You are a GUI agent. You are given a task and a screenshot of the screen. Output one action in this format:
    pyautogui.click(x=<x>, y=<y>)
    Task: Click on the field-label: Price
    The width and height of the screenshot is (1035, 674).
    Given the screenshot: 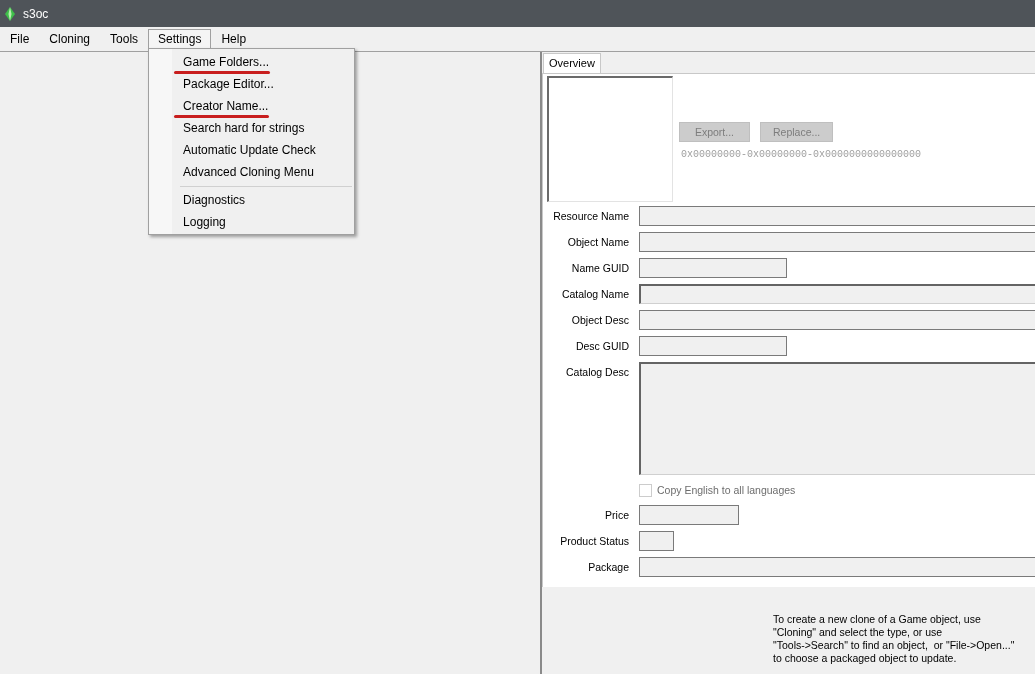 What is the action you would take?
    pyautogui.click(x=616, y=515)
    